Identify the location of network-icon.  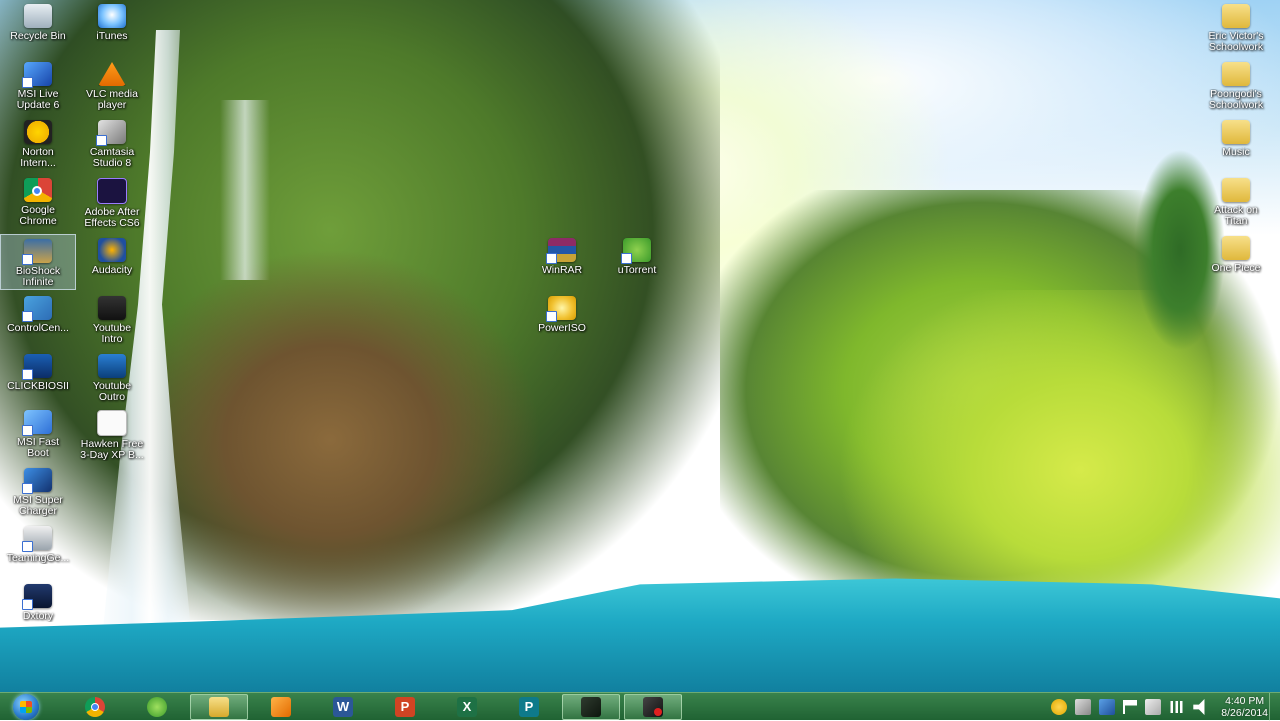
(1177, 707).